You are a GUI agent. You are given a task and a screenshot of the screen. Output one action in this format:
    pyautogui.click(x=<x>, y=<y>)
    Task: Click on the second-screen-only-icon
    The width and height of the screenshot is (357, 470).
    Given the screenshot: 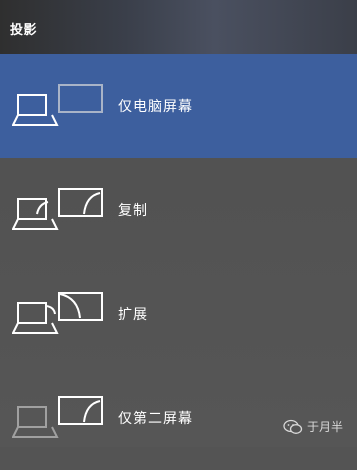 What is the action you would take?
    pyautogui.click(x=58, y=417)
    